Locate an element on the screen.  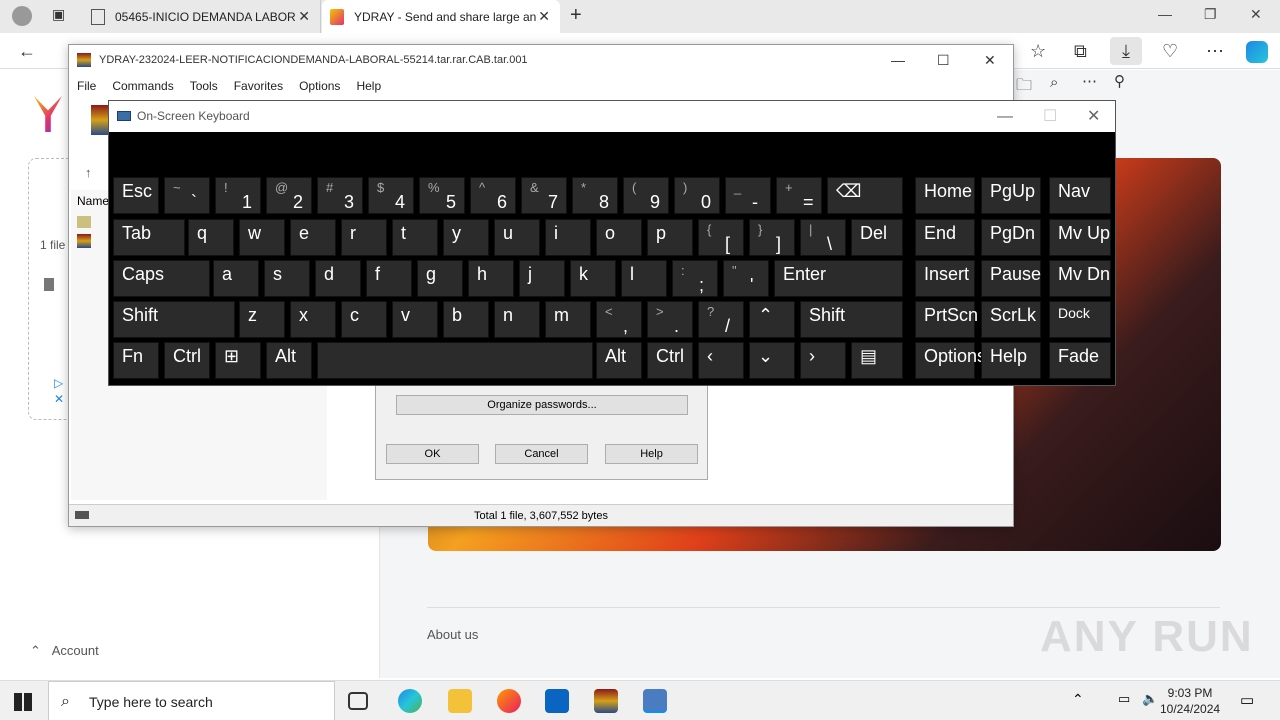
favorites-icon: ☆ is located at coordinates (1038, 51).